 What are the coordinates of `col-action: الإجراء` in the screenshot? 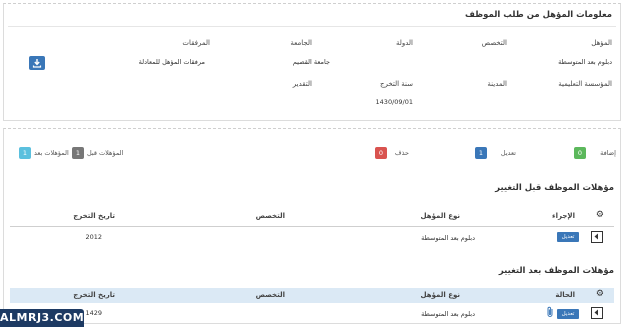 It's located at (563, 216).